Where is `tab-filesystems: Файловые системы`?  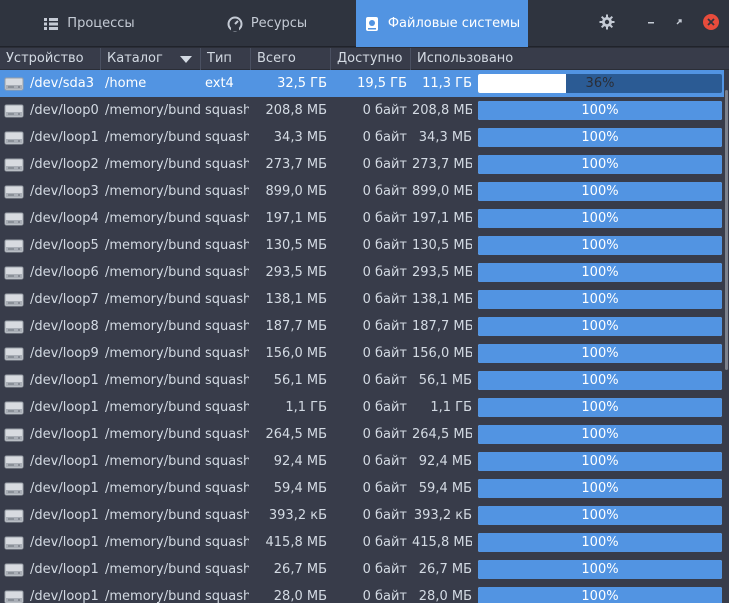
tab-filesystems: Файловые системы is located at coordinates (442, 23).